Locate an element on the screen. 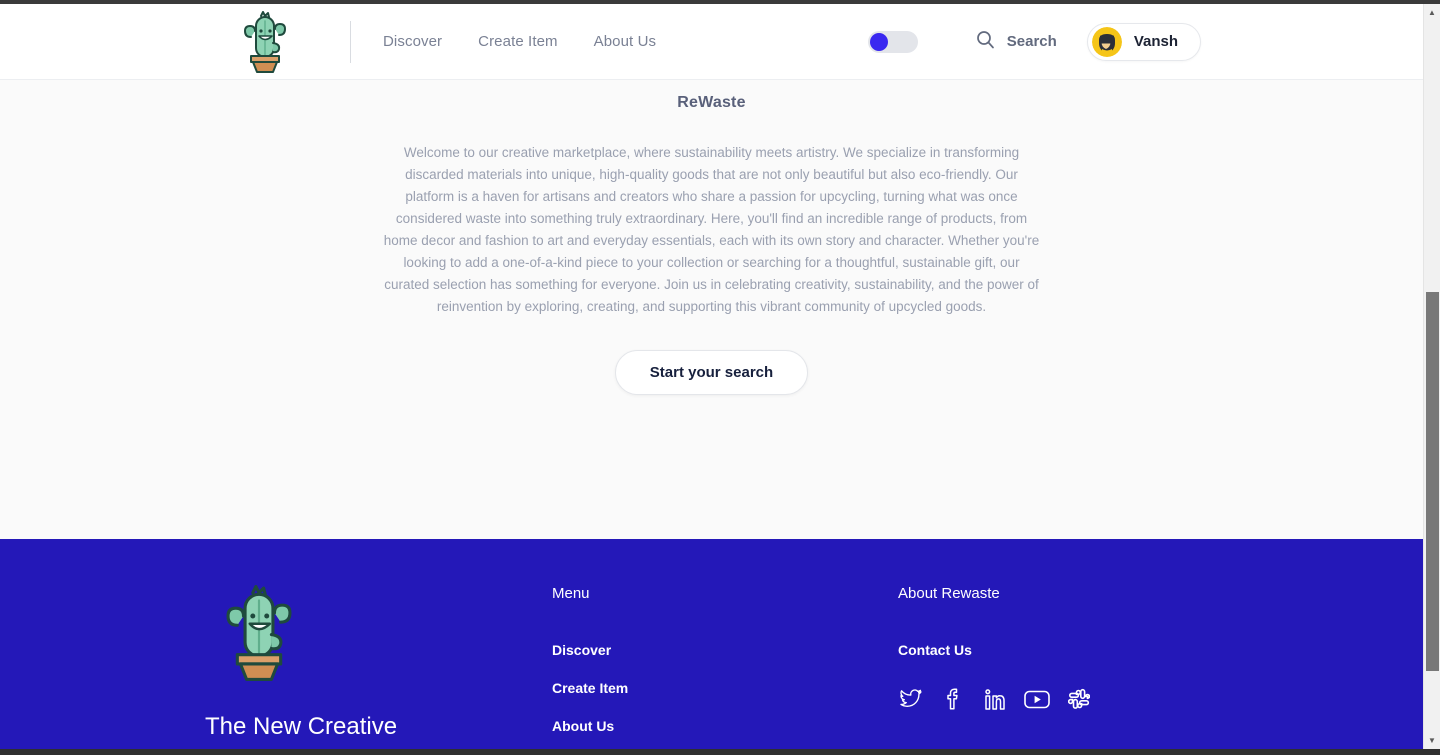 Image resolution: width=1440 pixels, height=755 pixels. social-links is located at coordinates (995, 699).